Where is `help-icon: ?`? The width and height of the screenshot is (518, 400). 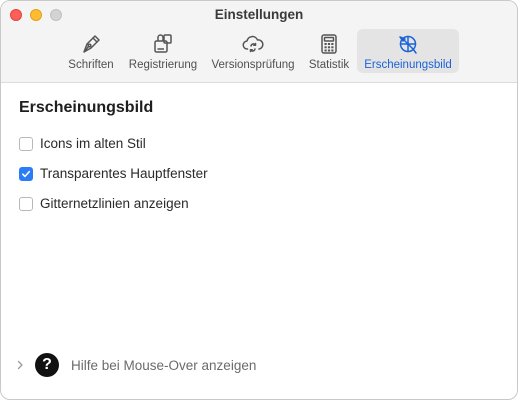 help-icon: ? is located at coordinates (47, 365).